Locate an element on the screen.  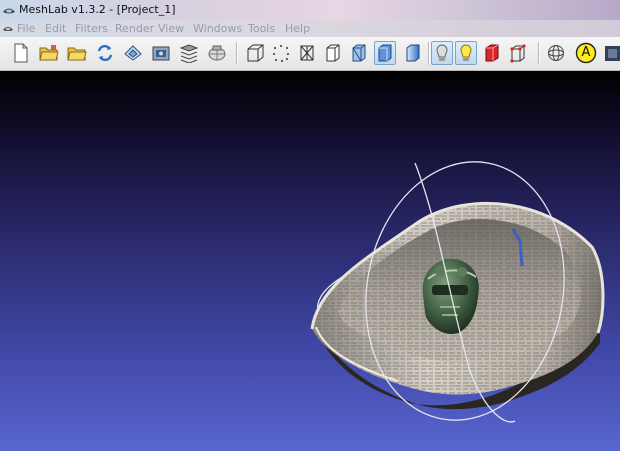
annotation-label: A is located at coordinates (586, 52).